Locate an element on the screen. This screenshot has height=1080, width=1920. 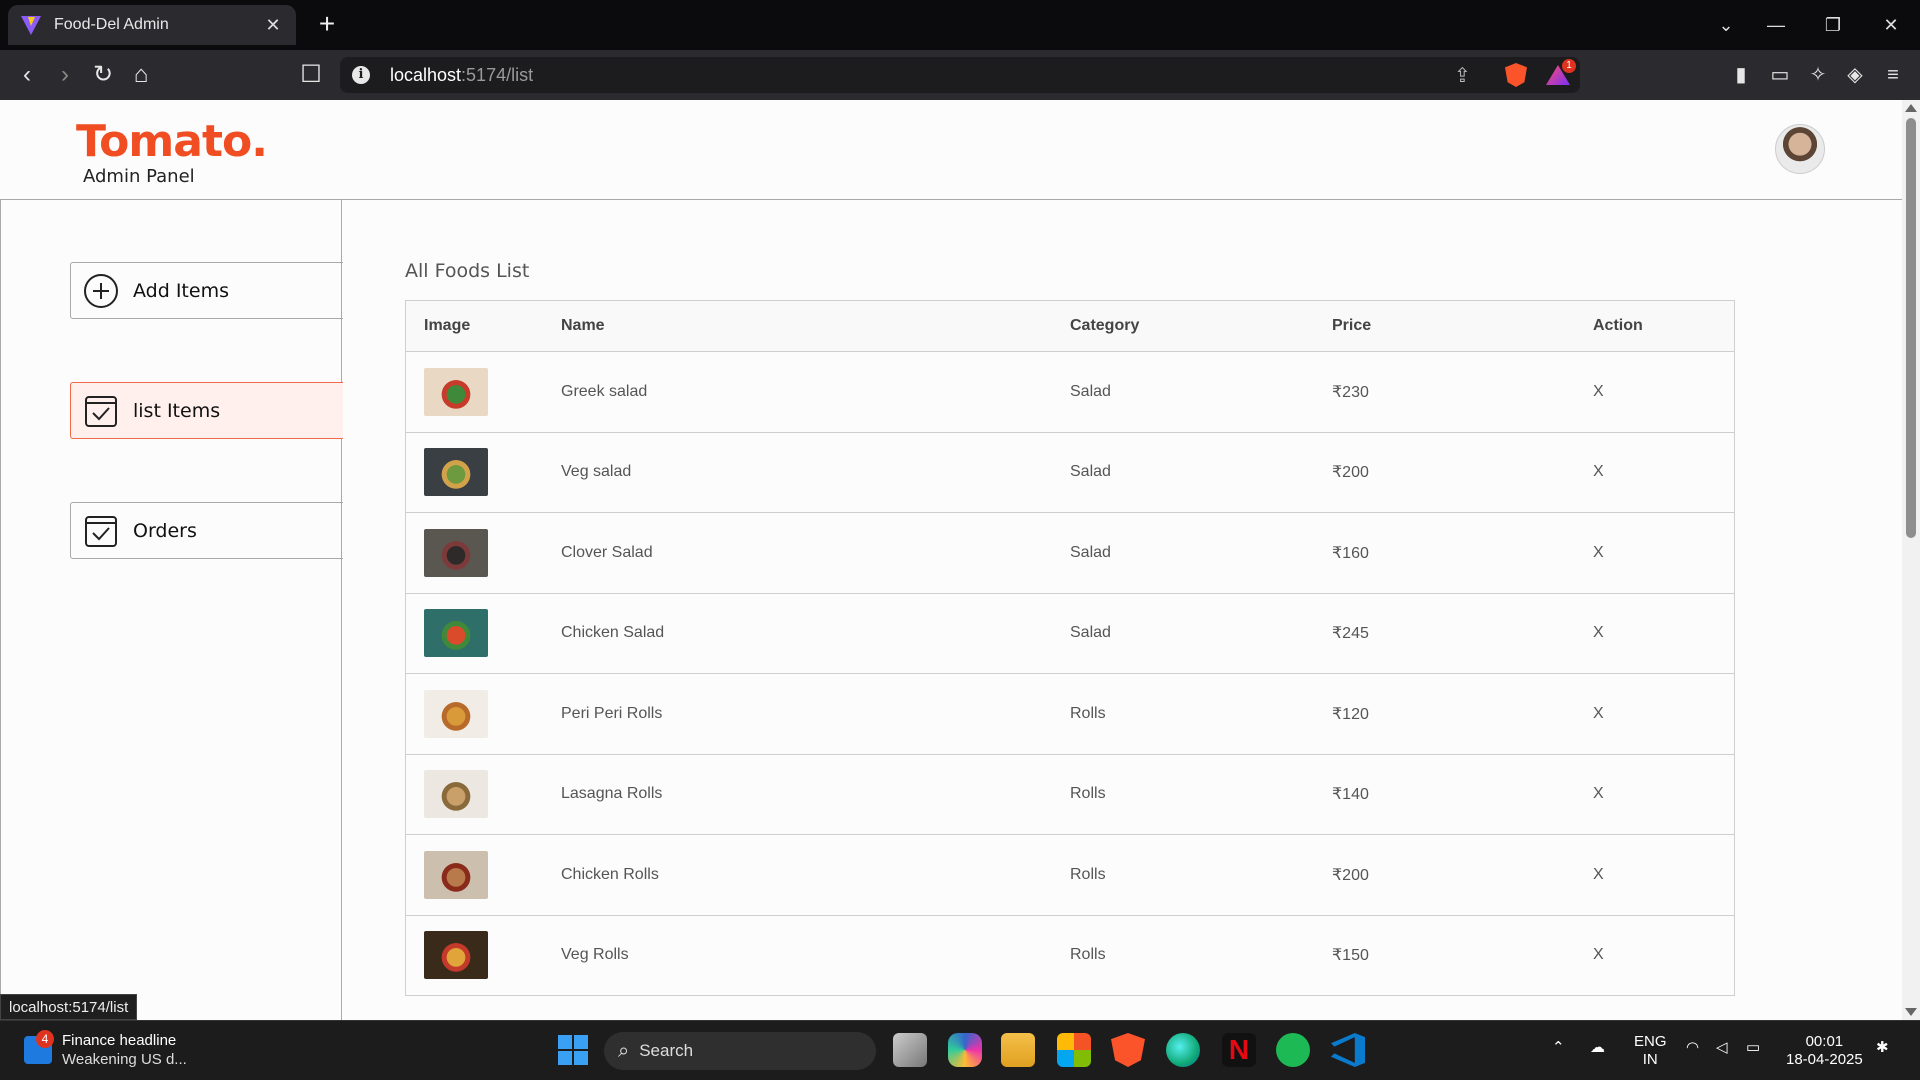
sidebar-item-list-items: list Items is located at coordinates (206, 410).